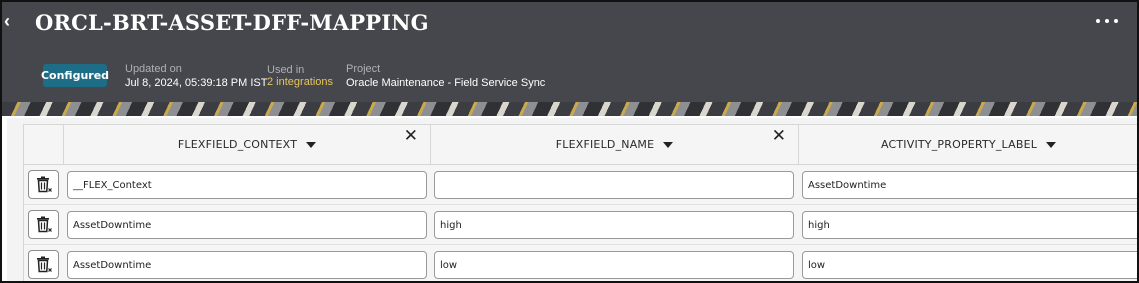  I want to click on column-label: ACTIVITY_PROPERTY_LABEL, so click(959, 144).